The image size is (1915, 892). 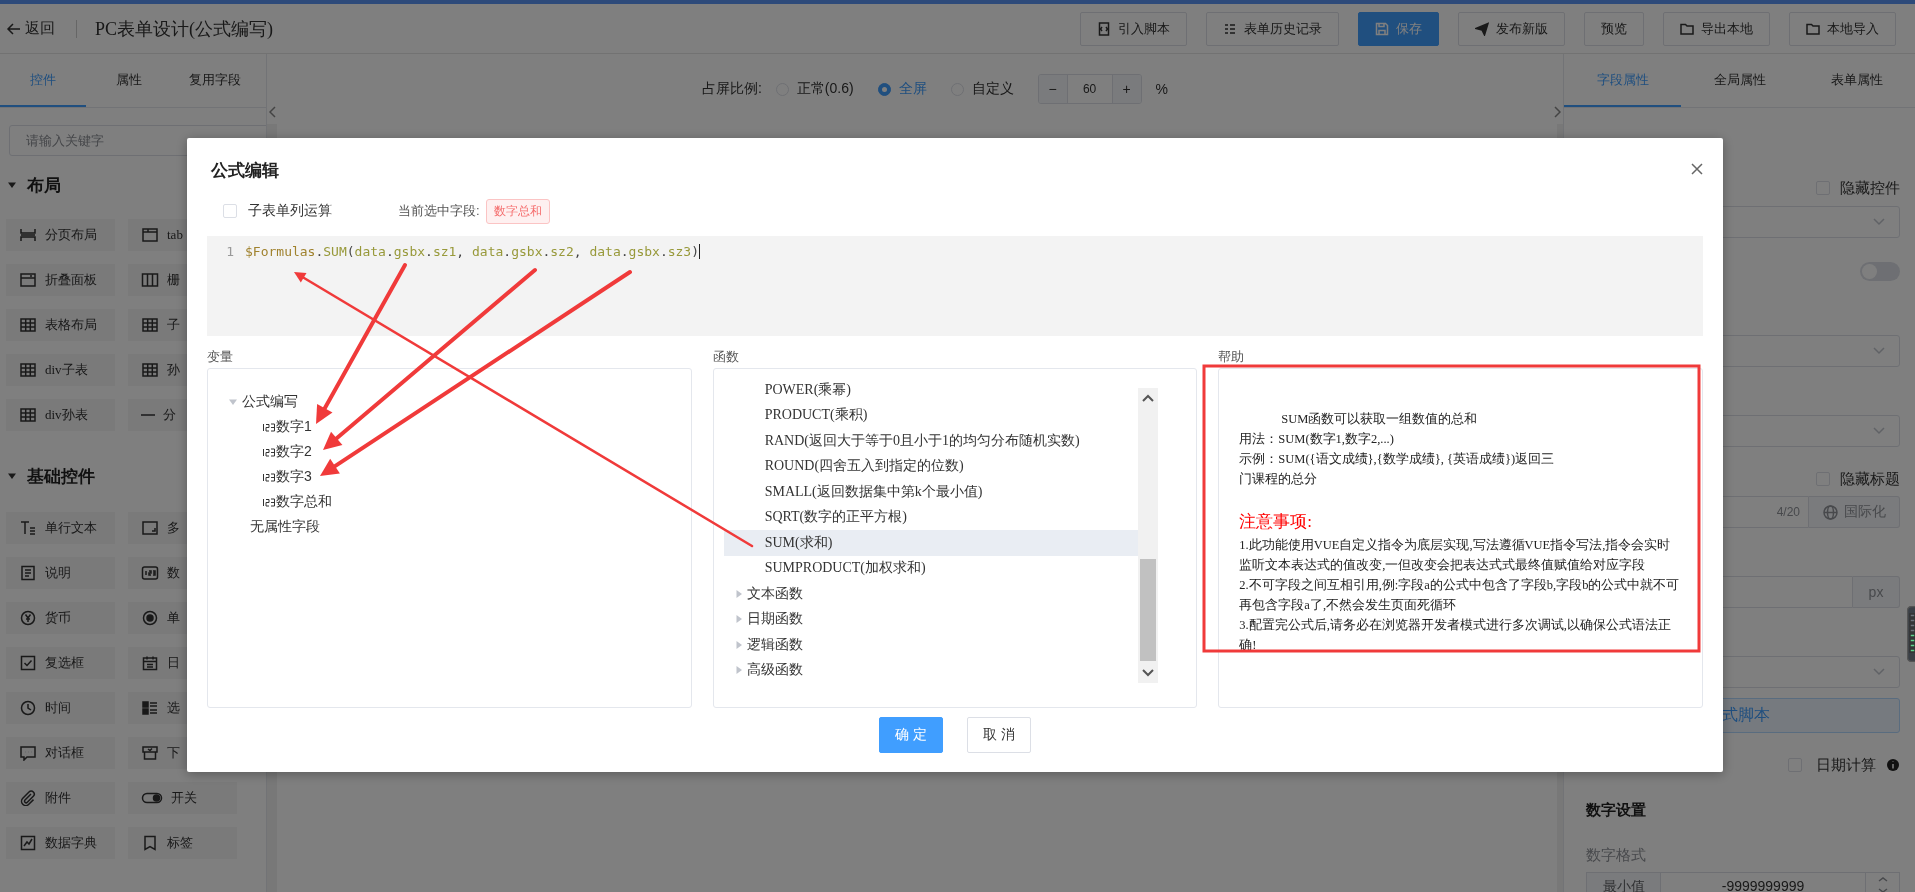 I want to click on checkbox-label: 隐藏控件, so click(x=1870, y=188).